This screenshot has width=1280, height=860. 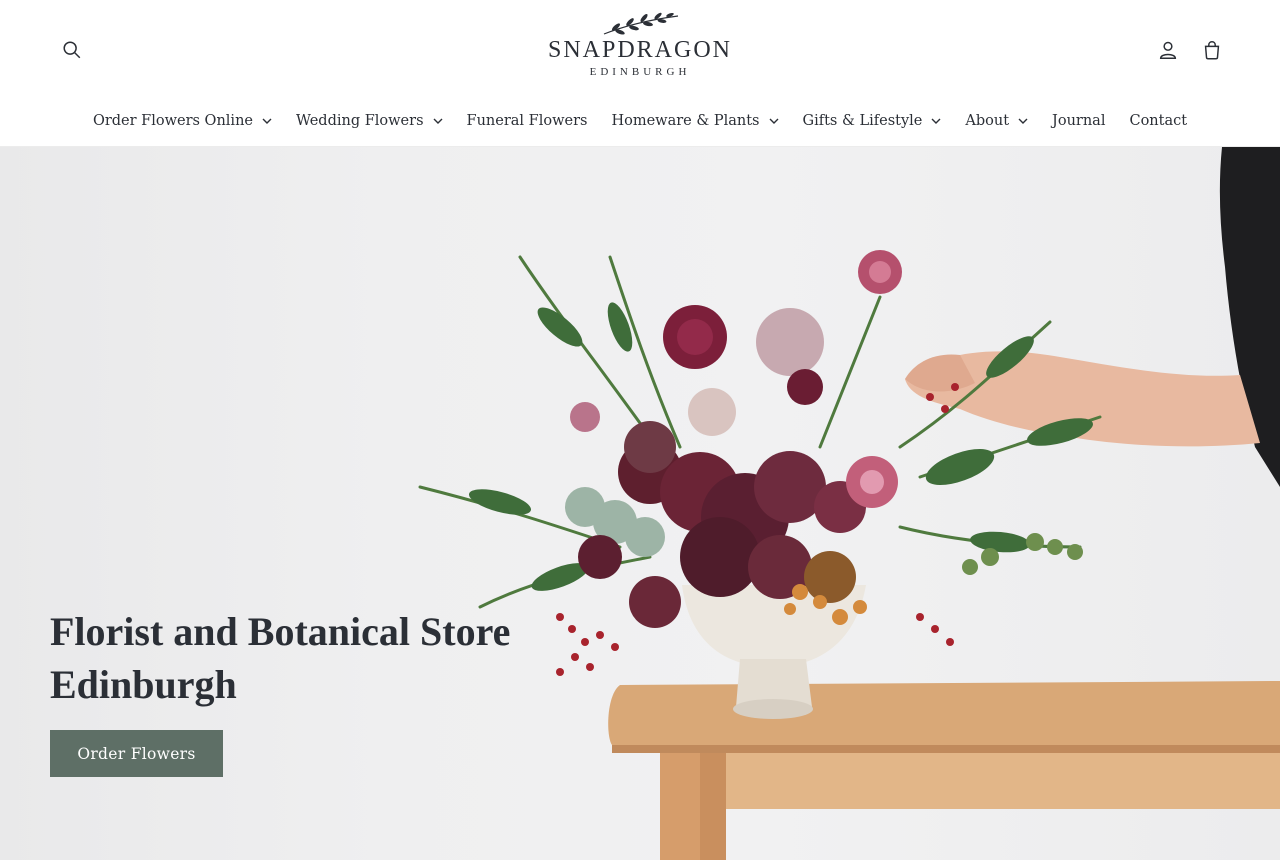 I want to click on order-flowers-button: Order Flowers, so click(x=136, y=753).